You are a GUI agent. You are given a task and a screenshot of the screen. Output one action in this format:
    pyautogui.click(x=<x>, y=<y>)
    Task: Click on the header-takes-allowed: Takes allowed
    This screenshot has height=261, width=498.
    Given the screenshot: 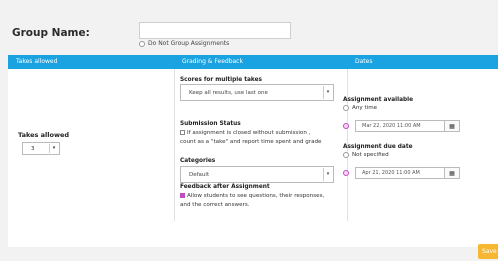 What is the action you would take?
    pyautogui.click(x=37, y=61)
    